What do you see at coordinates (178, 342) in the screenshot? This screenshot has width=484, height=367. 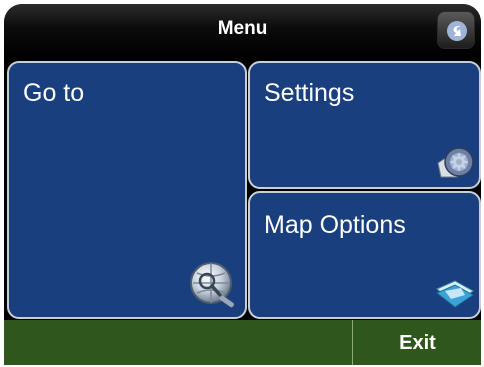 I see `bottom-bar-empty-area` at bounding box center [178, 342].